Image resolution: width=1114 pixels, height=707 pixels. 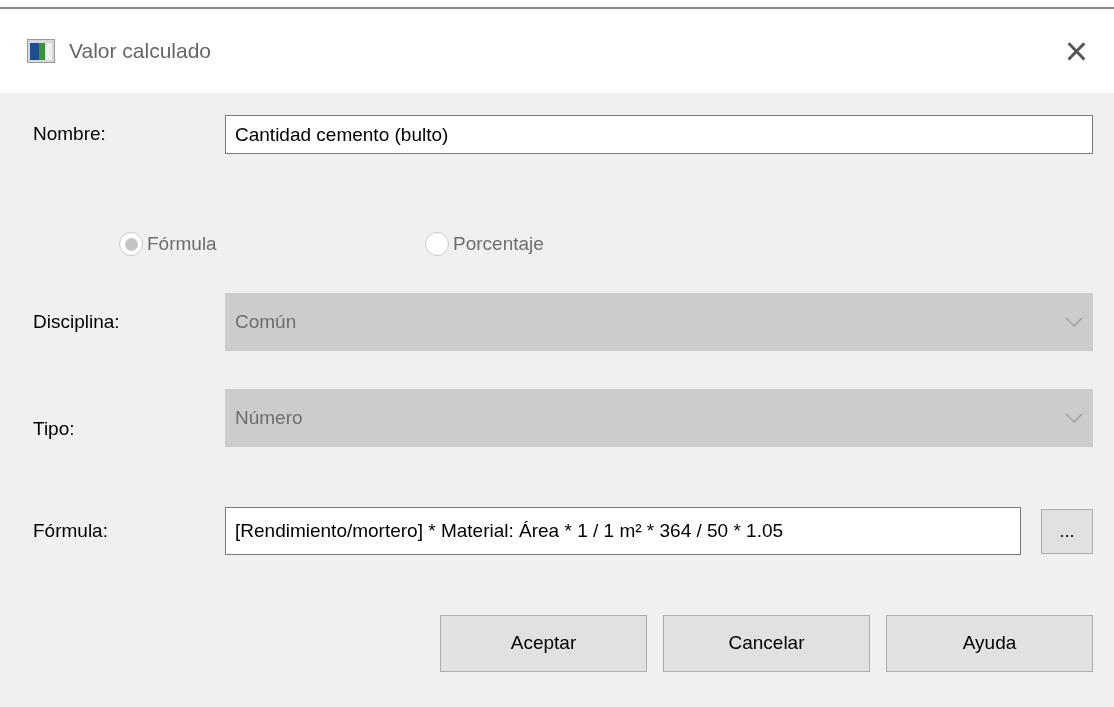 I want to click on name-field: Cantidad cemento (bulto), so click(x=659, y=134).